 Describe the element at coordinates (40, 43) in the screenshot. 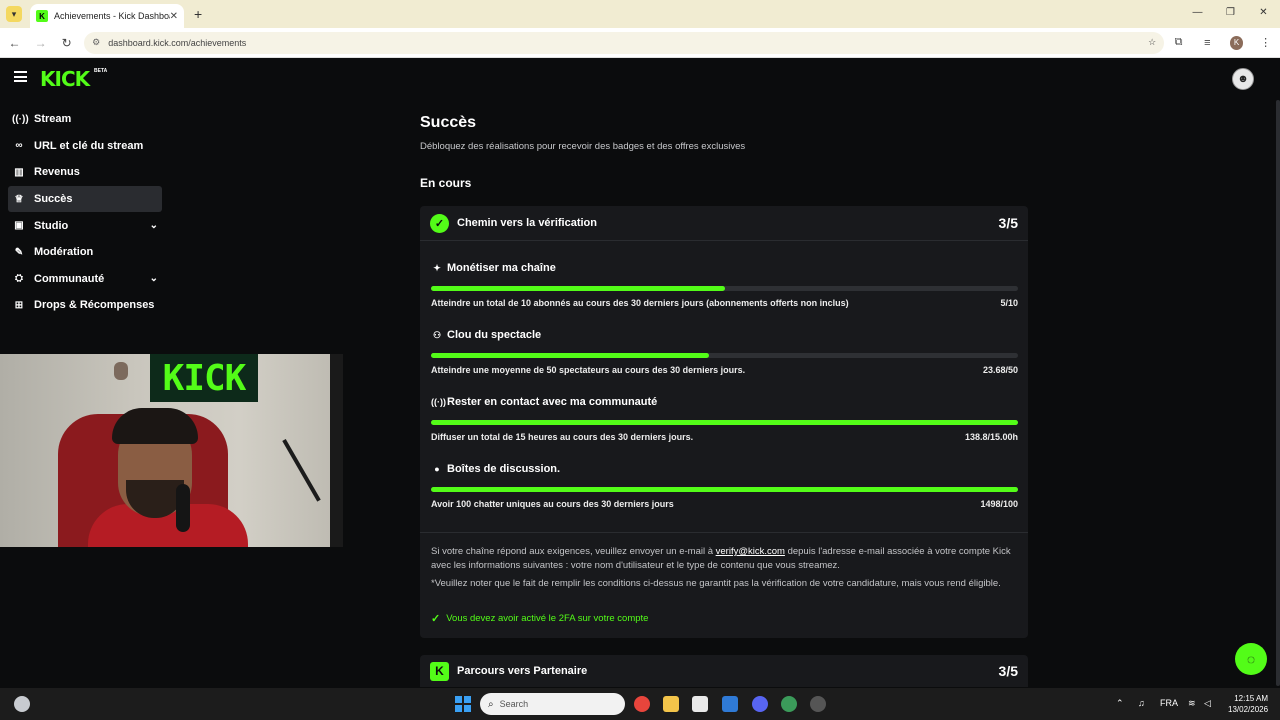

I see `forward-arrow-icon: →` at that location.